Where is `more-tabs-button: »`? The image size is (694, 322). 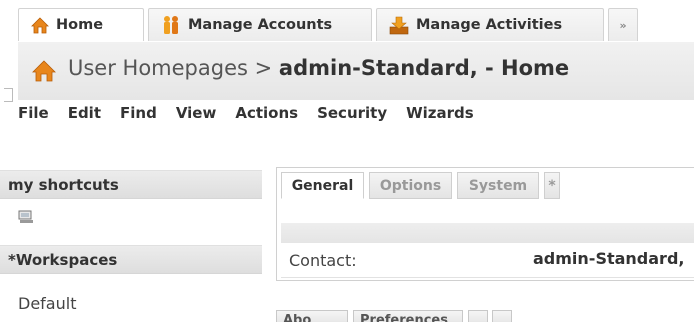
more-tabs-button: » is located at coordinates (623, 24).